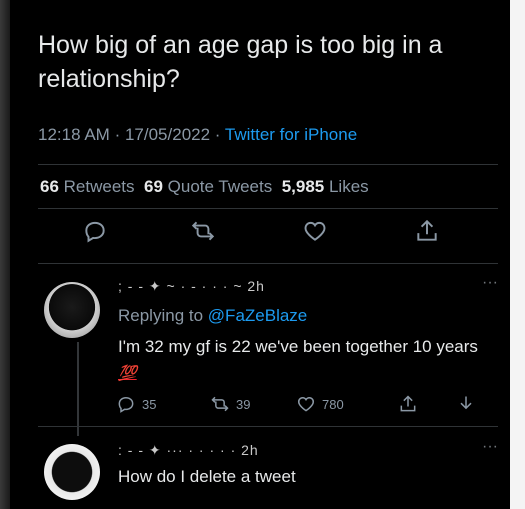 Image resolution: width=525 pixels, height=509 pixels. Describe the element at coordinates (333, 404) in the screenshot. I see `like-count: 780` at that location.